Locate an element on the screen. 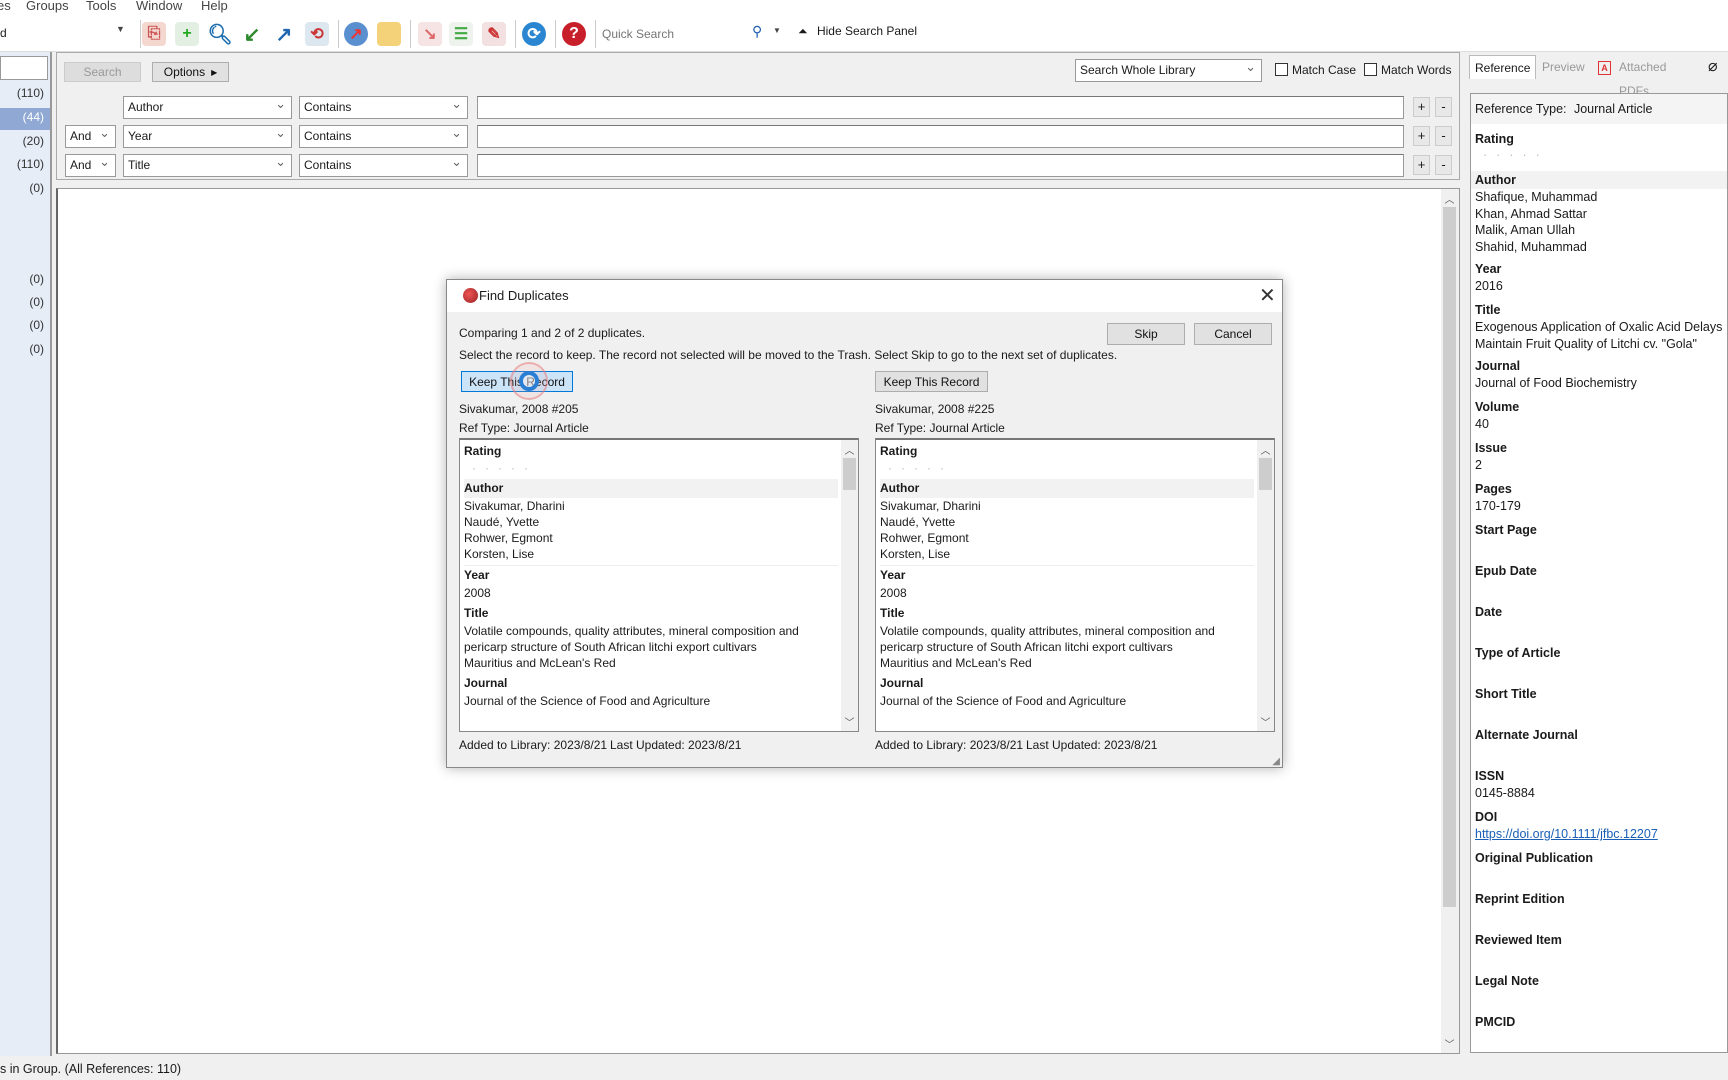  menu-groups: Groups is located at coordinates (47, 6).